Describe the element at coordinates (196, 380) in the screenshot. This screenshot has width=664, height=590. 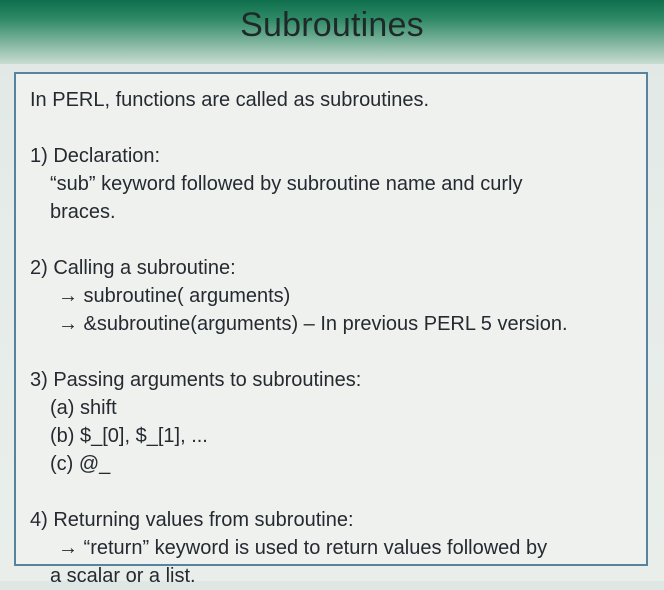
I see `section-3-heading: 3) Passing arguments to subroutines:` at that location.